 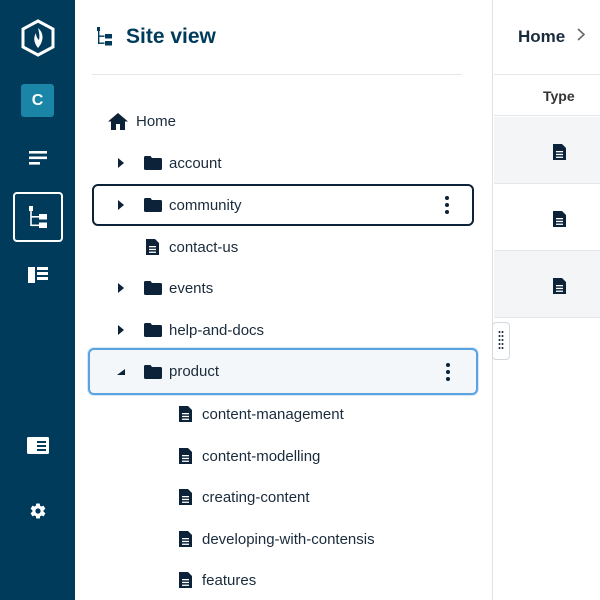 What do you see at coordinates (38, 445) in the screenshot?
I see `card-icon` at bounding box center [38, 445].